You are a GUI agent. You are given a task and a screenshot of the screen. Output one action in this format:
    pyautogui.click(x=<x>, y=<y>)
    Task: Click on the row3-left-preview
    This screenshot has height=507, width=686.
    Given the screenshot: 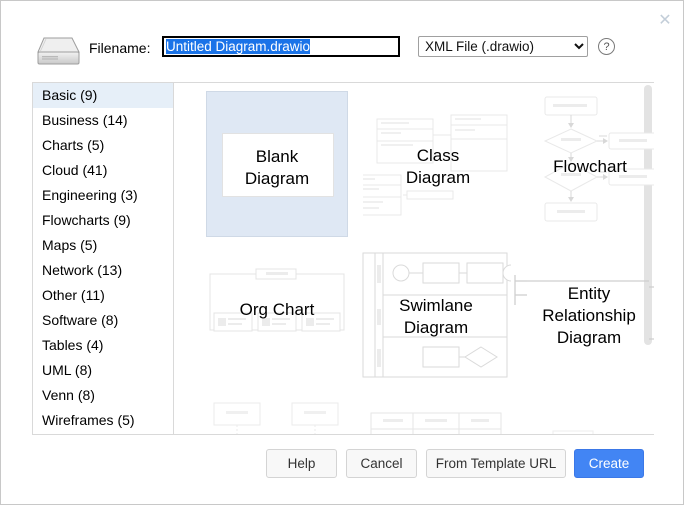 What is the action you would take?
    pyautogui.click(x=277, y=417)
    